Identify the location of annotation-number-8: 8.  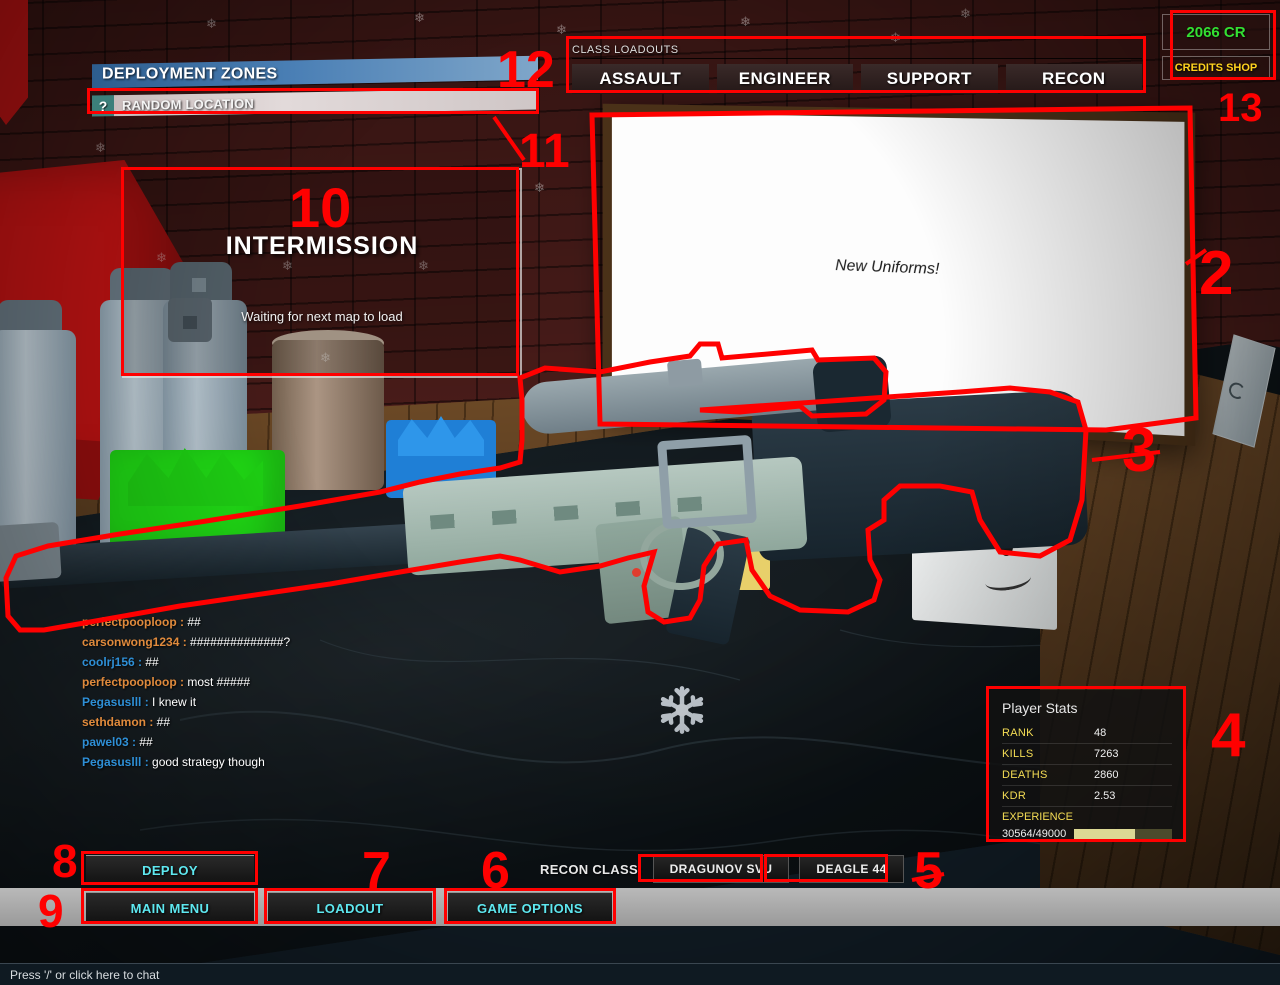
(65, 861).